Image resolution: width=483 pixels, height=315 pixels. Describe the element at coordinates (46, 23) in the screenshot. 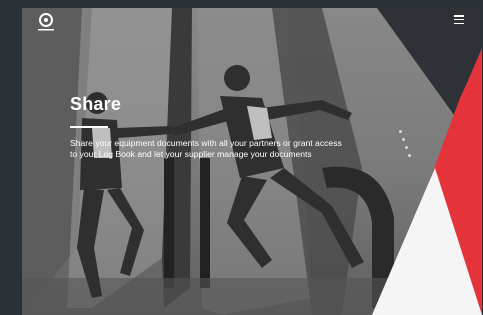

I see `brand-logo-icon` at that location.